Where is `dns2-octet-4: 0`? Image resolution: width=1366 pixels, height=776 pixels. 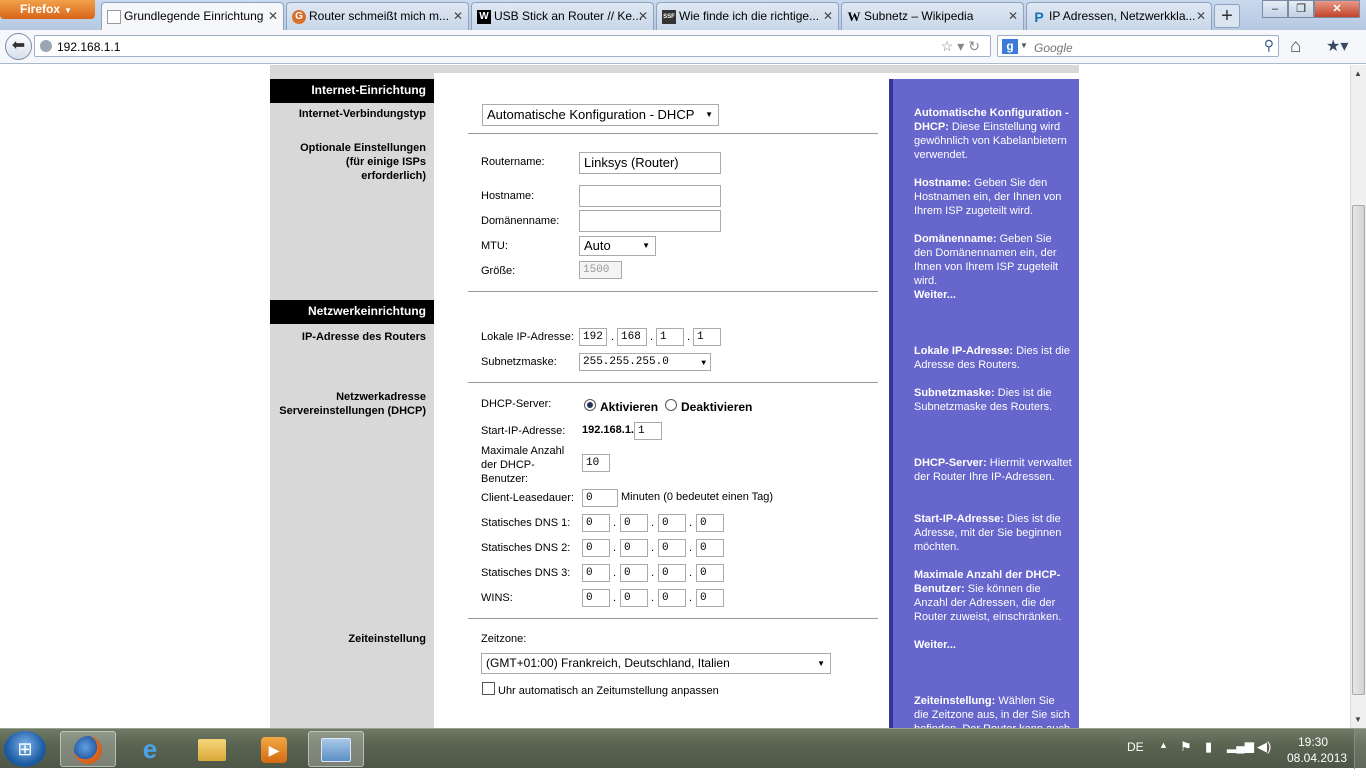
dns2-octet-4: 0 is located at coordinates (710, 548).